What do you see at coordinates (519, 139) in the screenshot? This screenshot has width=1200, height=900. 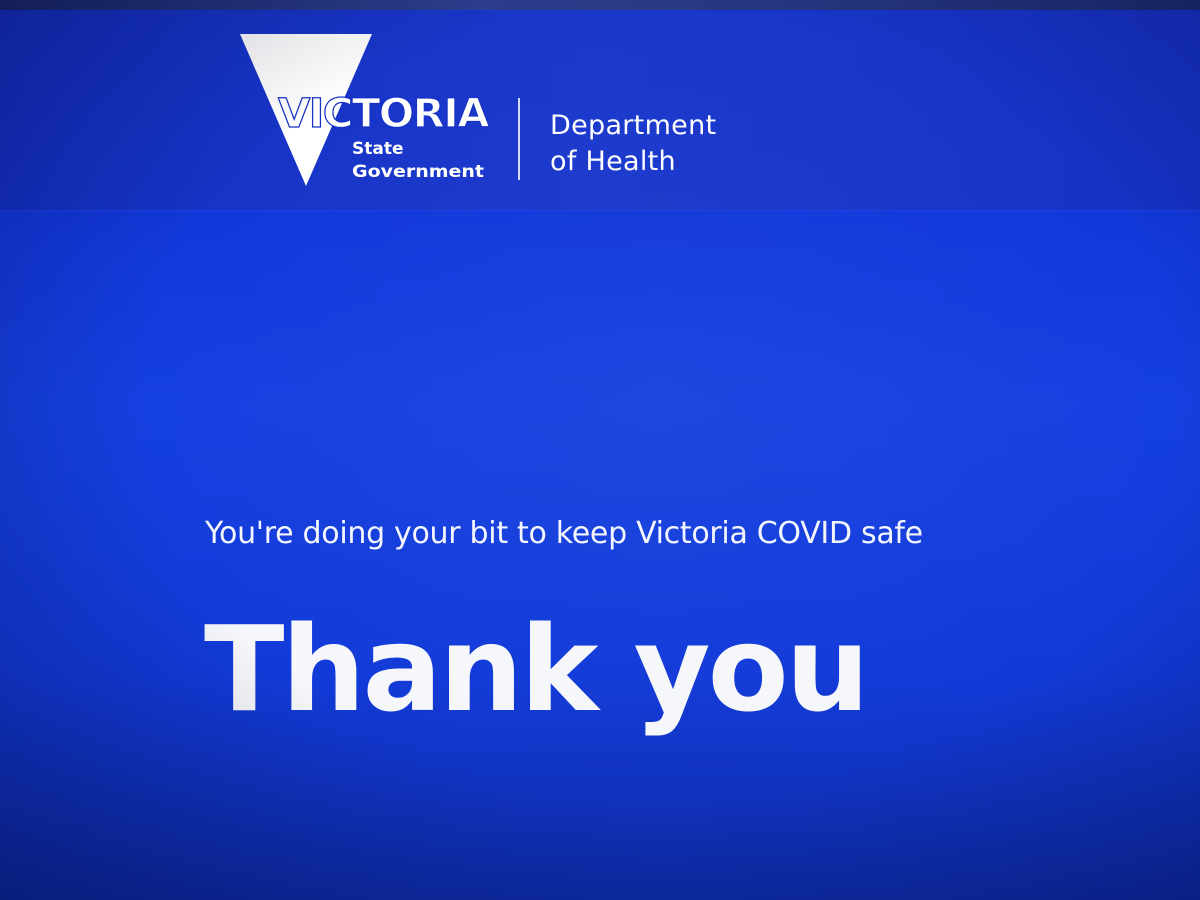 I see `logo-divider` at bounding box center [519, 139].